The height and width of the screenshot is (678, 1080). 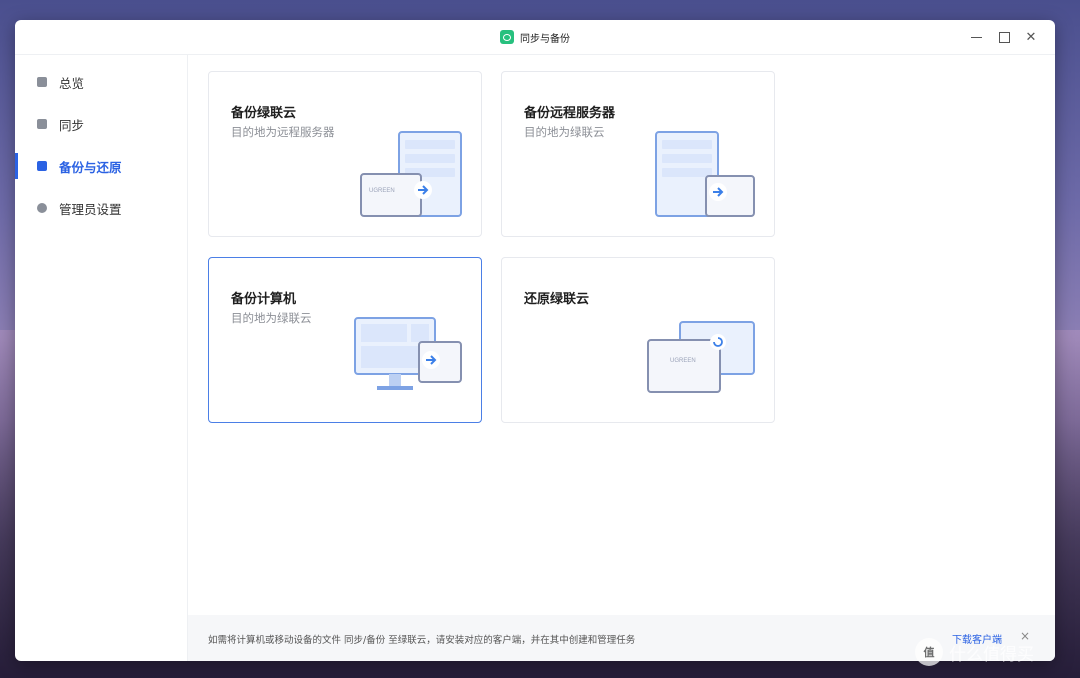 What do you see at coordinates (264, 299) in the screenshot?
I see `card-title: 备份计算机` at bounding box center [264, 299].